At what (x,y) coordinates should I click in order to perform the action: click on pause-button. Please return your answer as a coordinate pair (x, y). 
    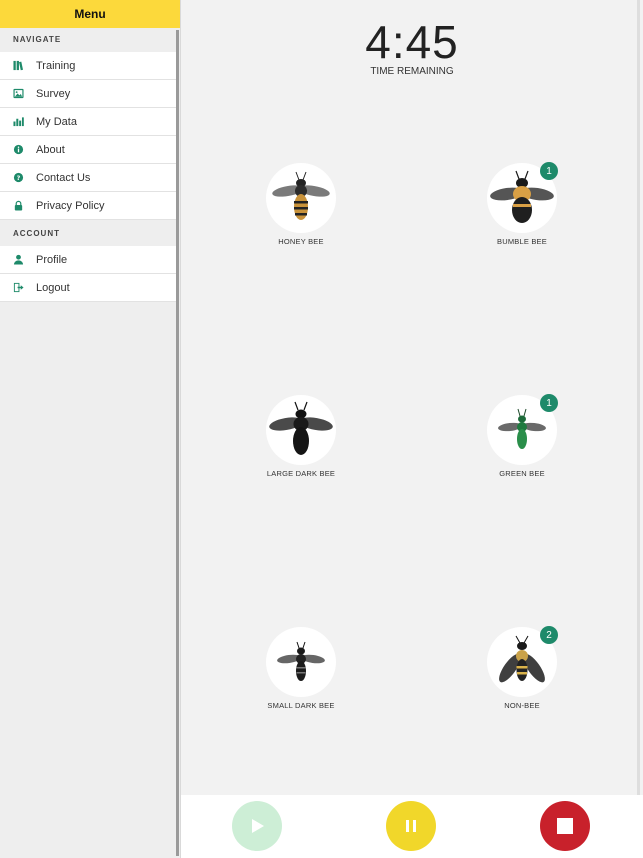
    Looking at the image, I should click on (411, 826).